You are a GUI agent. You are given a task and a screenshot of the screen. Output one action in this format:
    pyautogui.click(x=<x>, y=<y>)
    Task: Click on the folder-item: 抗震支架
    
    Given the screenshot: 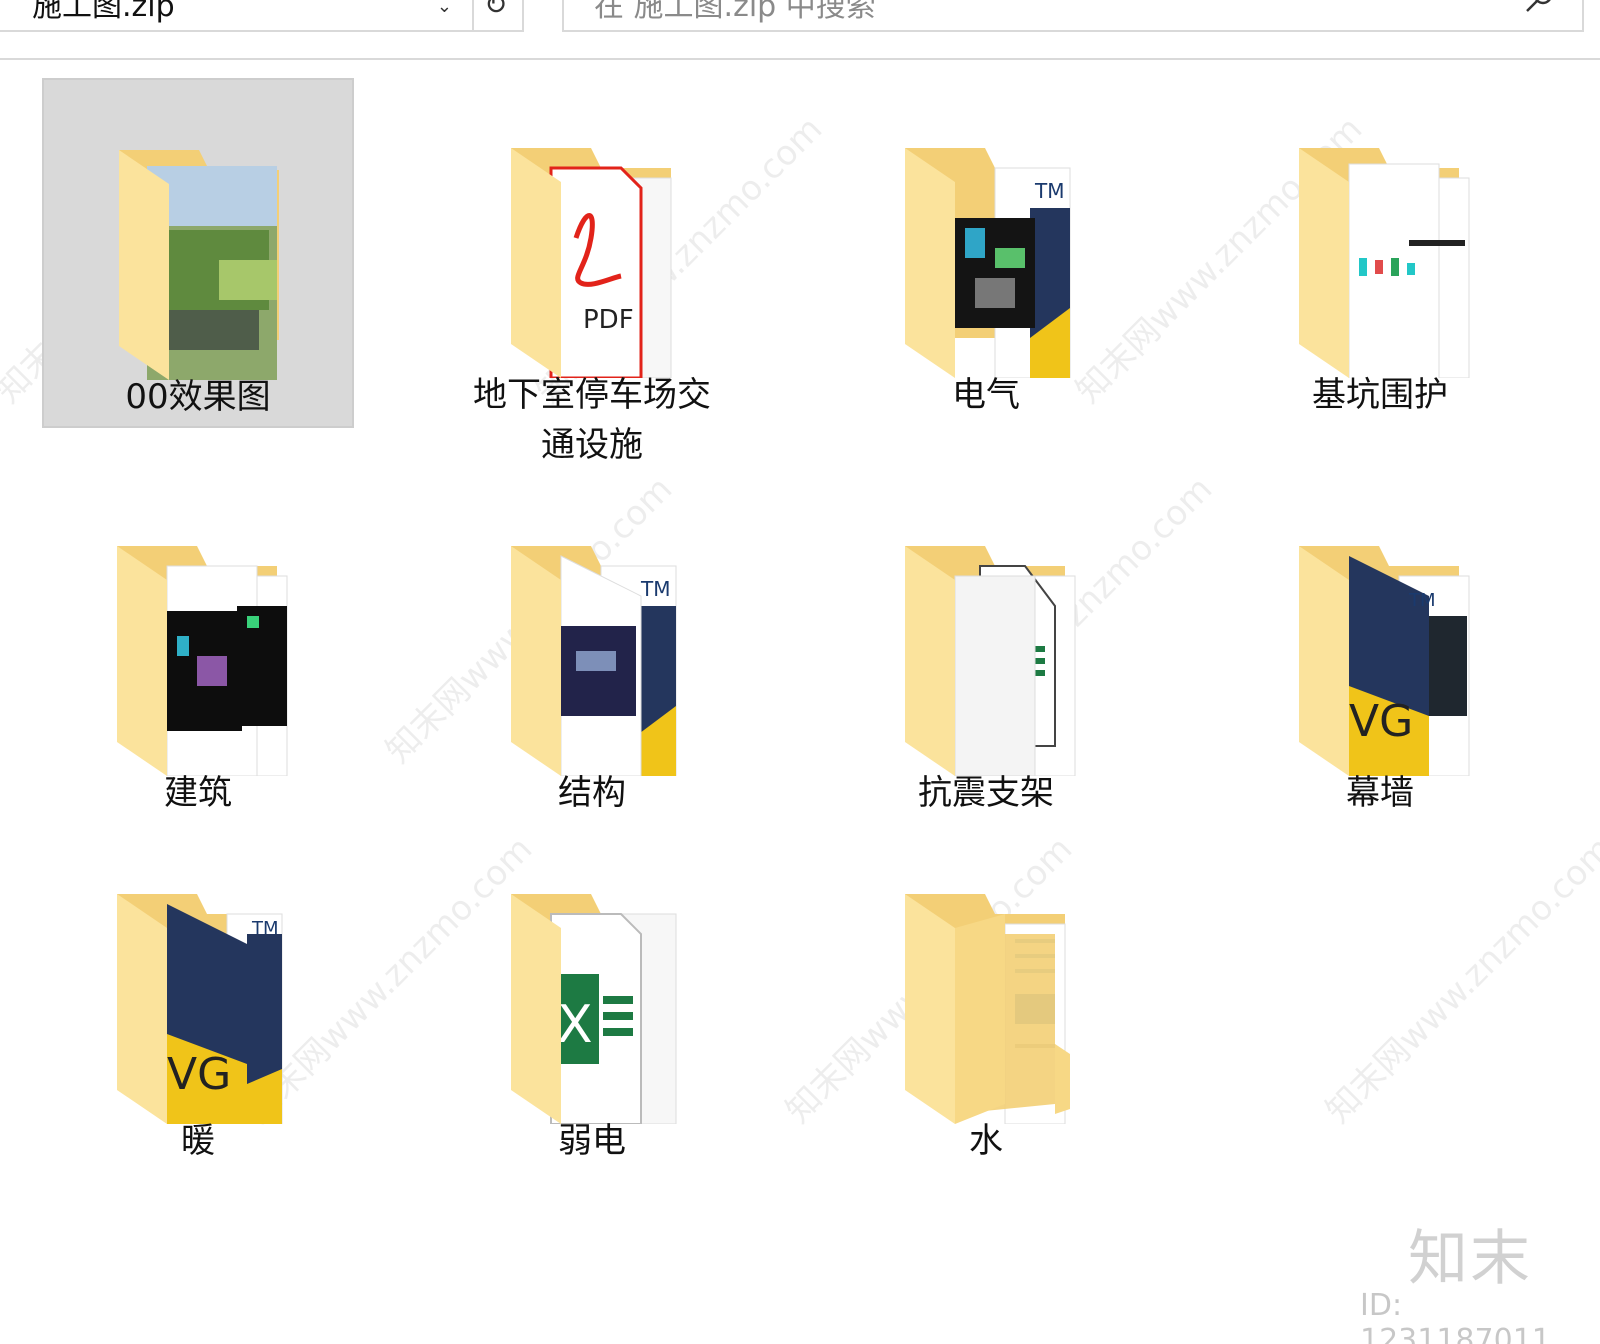 What is the action you would take?
    pyautogui.click(x=986, y=651)
    